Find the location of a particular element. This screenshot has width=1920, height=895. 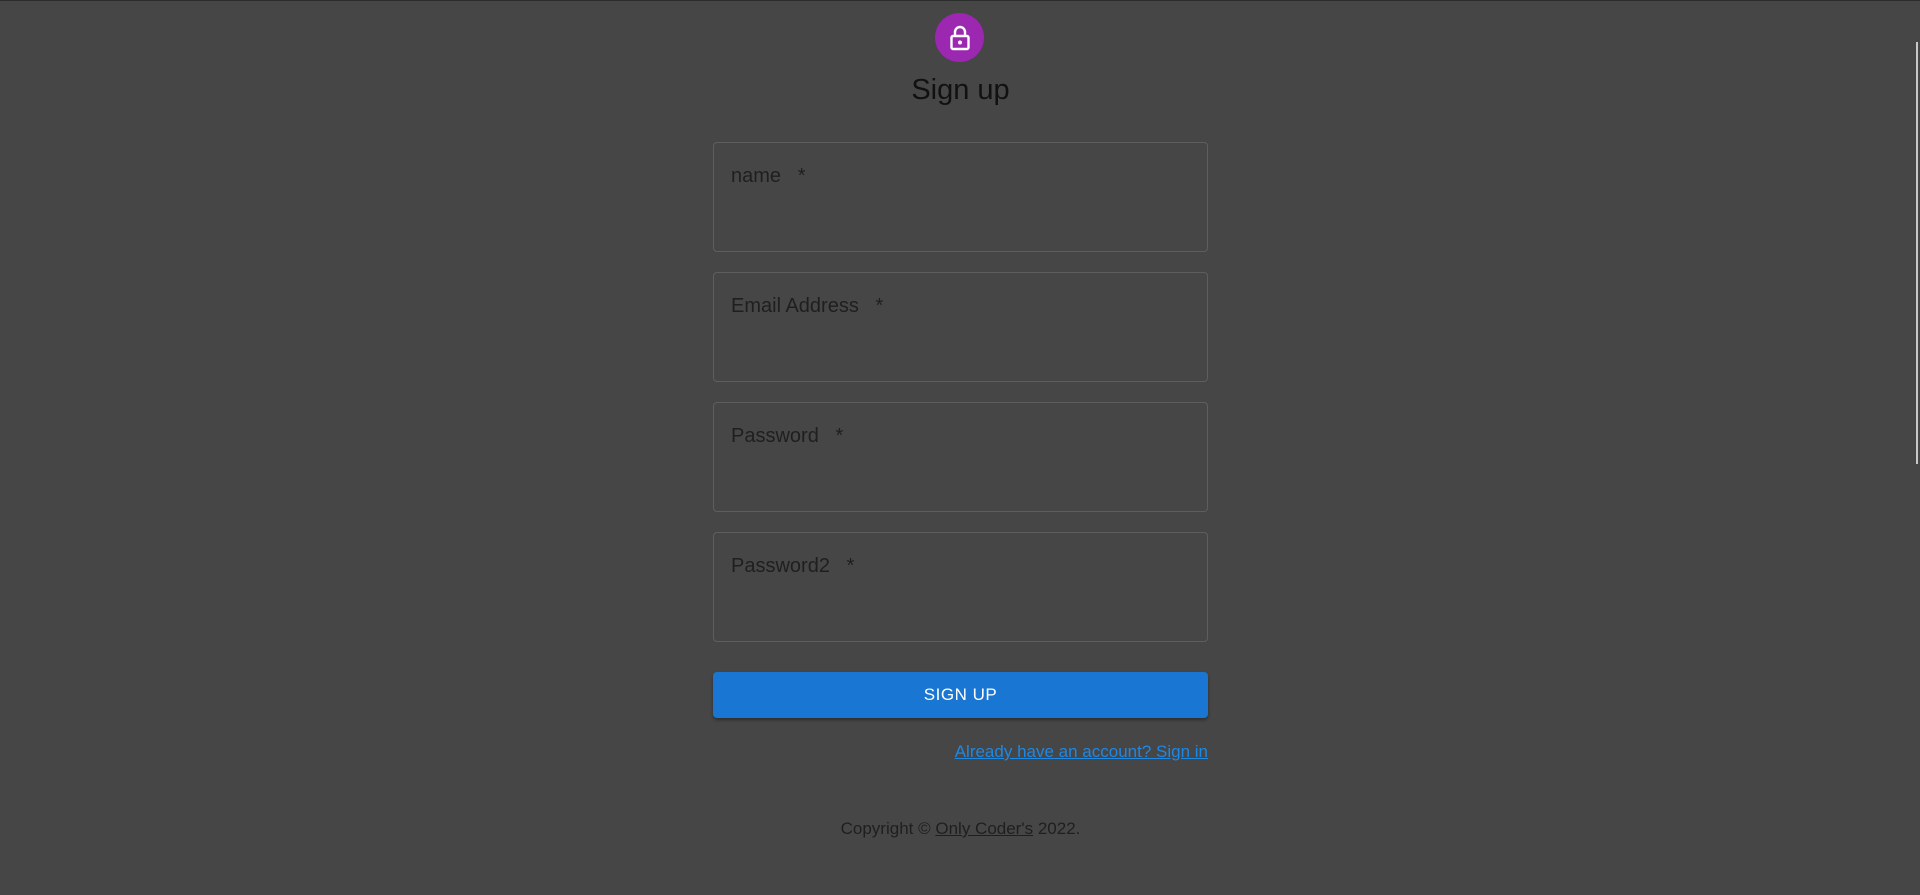

password2-input is located at coordinates (960, 607).